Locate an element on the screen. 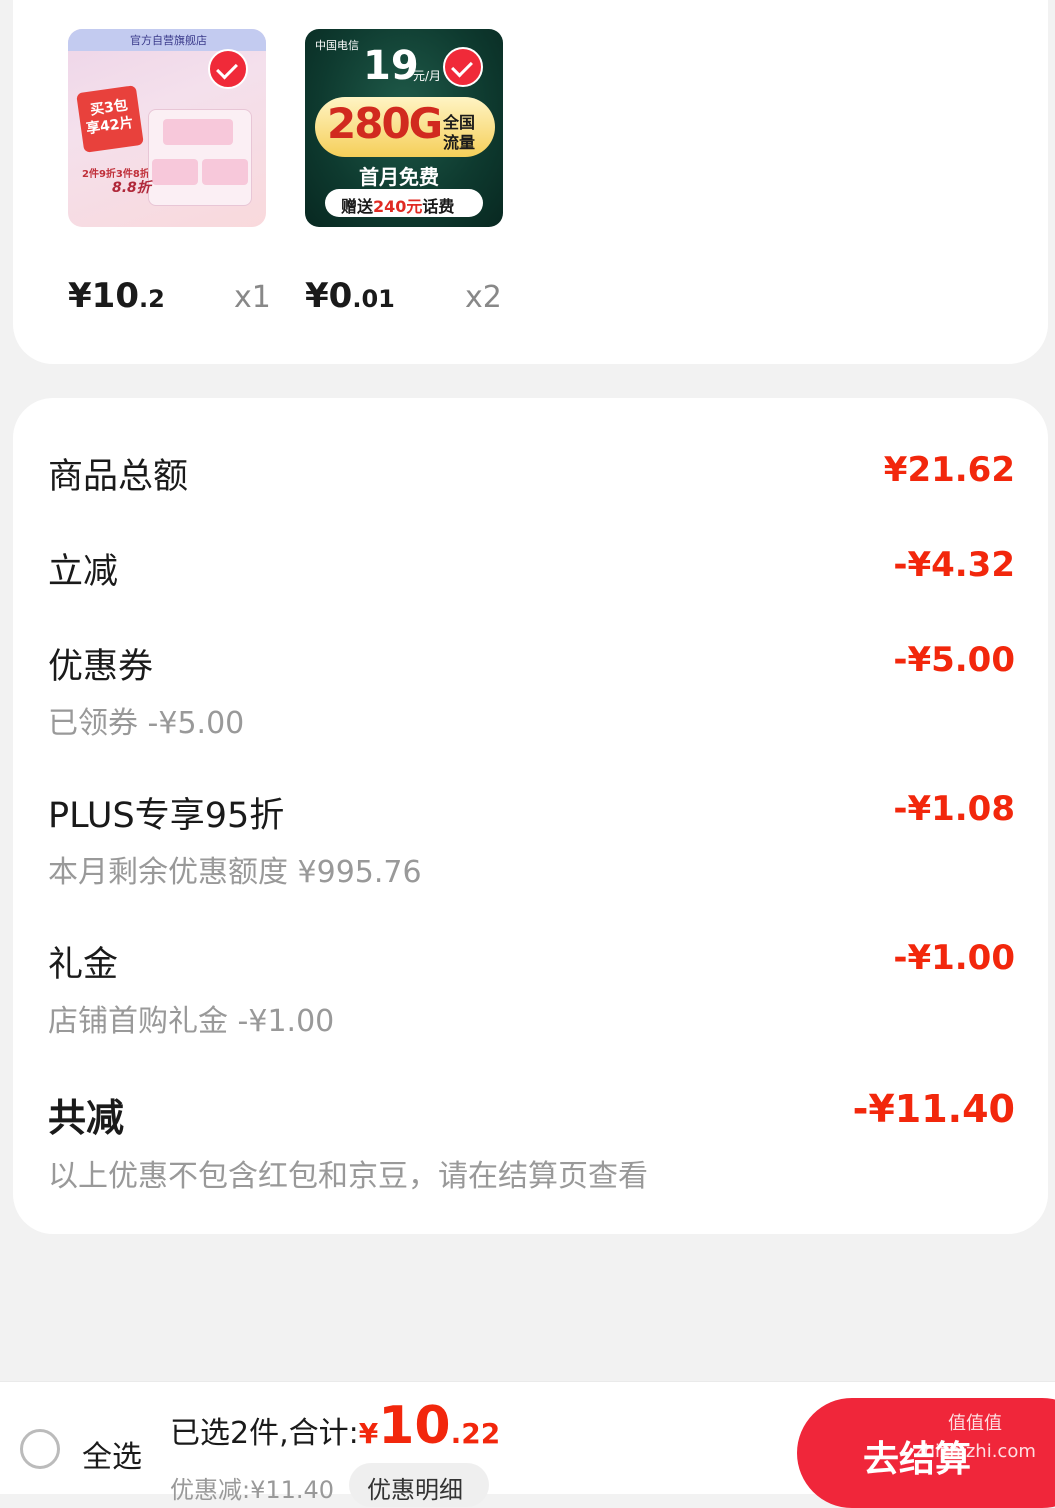 This screenshot has height=1508, width=1055. data-amount: 280G is located at coordinates (385, 123).